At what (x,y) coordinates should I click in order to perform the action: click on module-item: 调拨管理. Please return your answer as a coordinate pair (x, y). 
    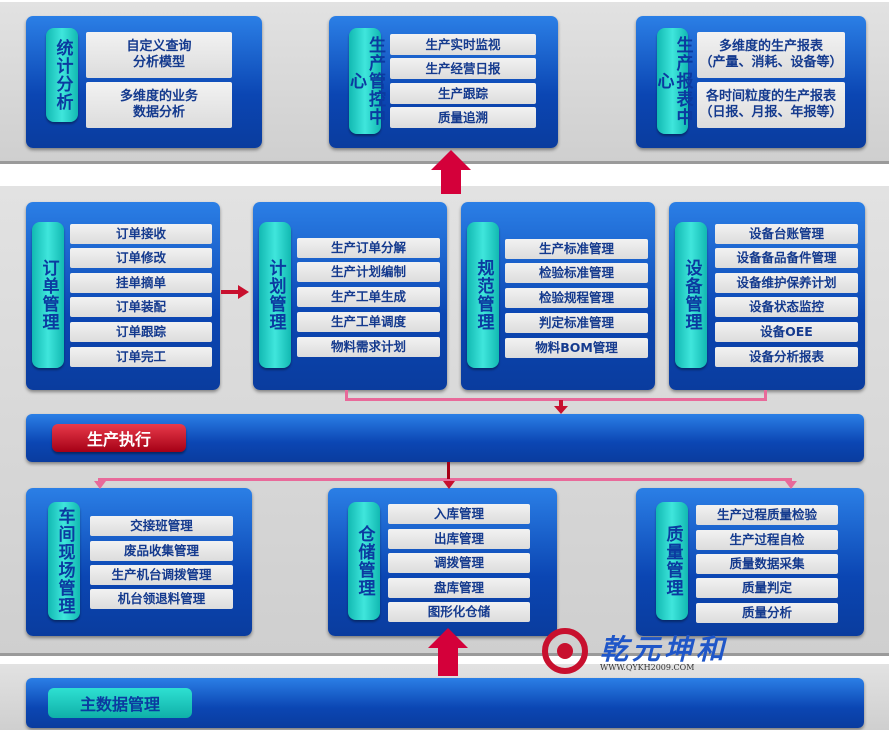
    Looking at the image, I should click on (459, 563).